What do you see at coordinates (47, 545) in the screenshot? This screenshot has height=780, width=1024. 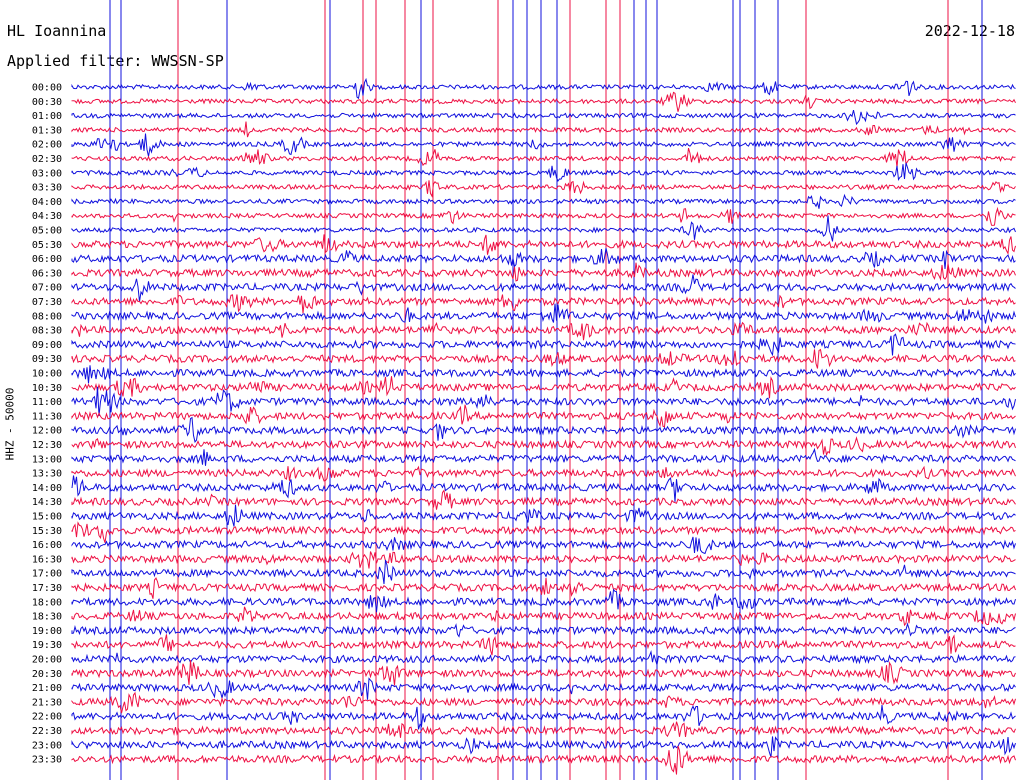 I see `row-time-label: 16:00` at bounding box center [47, 545].